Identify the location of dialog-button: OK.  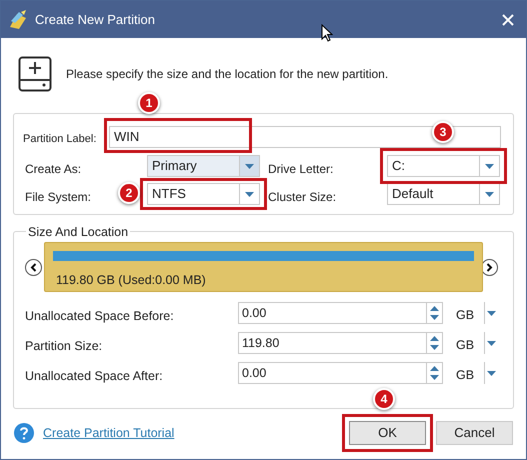
(387, 433).